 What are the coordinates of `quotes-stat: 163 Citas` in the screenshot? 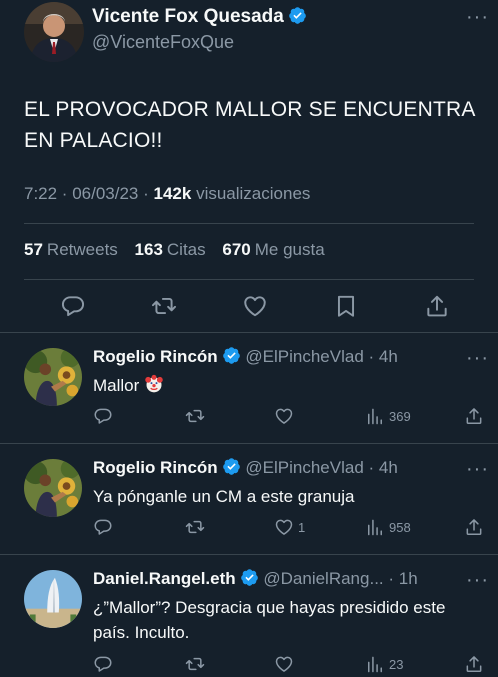 It's located at (170, 249).